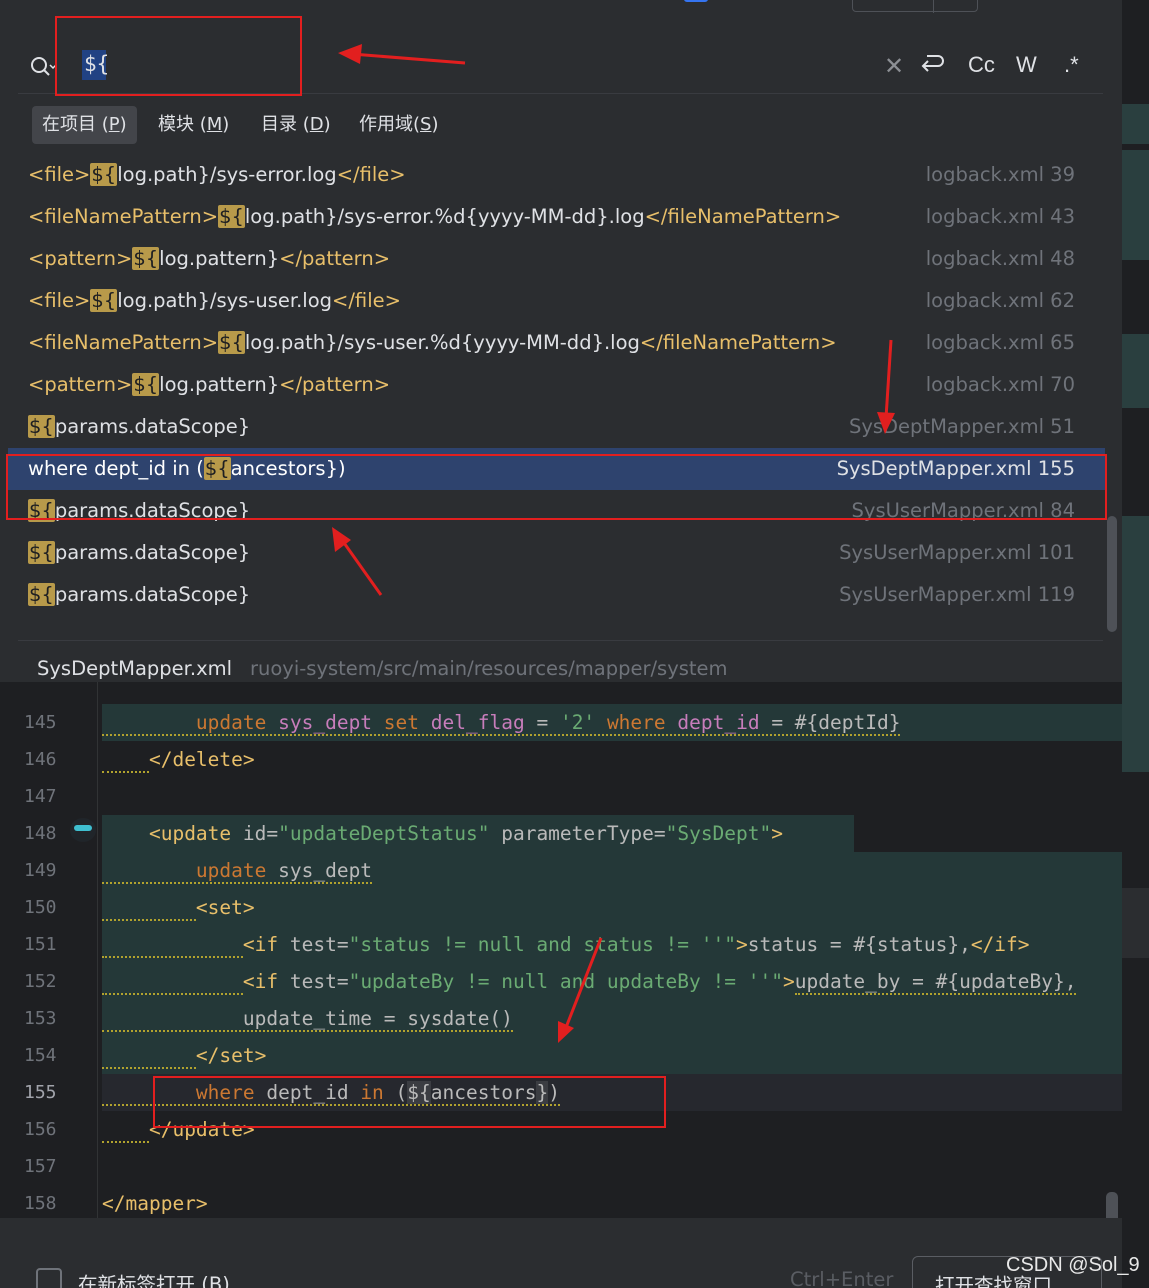 This screenshot has width=1149, height=1288. Describe the element at coordinates (556, 553) in the screenshot. I see `search-result-row: ${params.dataScope} SysUserMapper.xml 101` at that location.